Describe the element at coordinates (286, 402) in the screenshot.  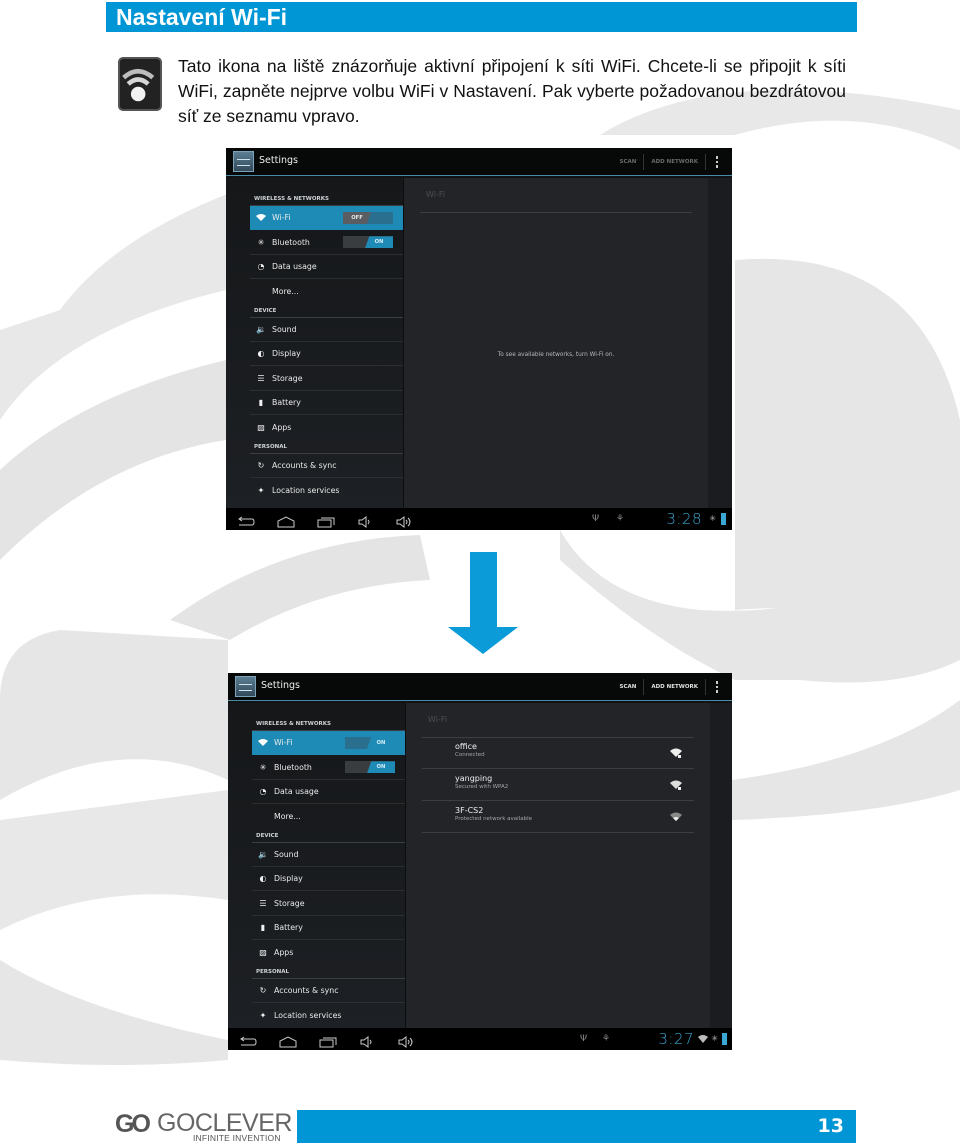
I see `menu-item-label: Battery` at that location.